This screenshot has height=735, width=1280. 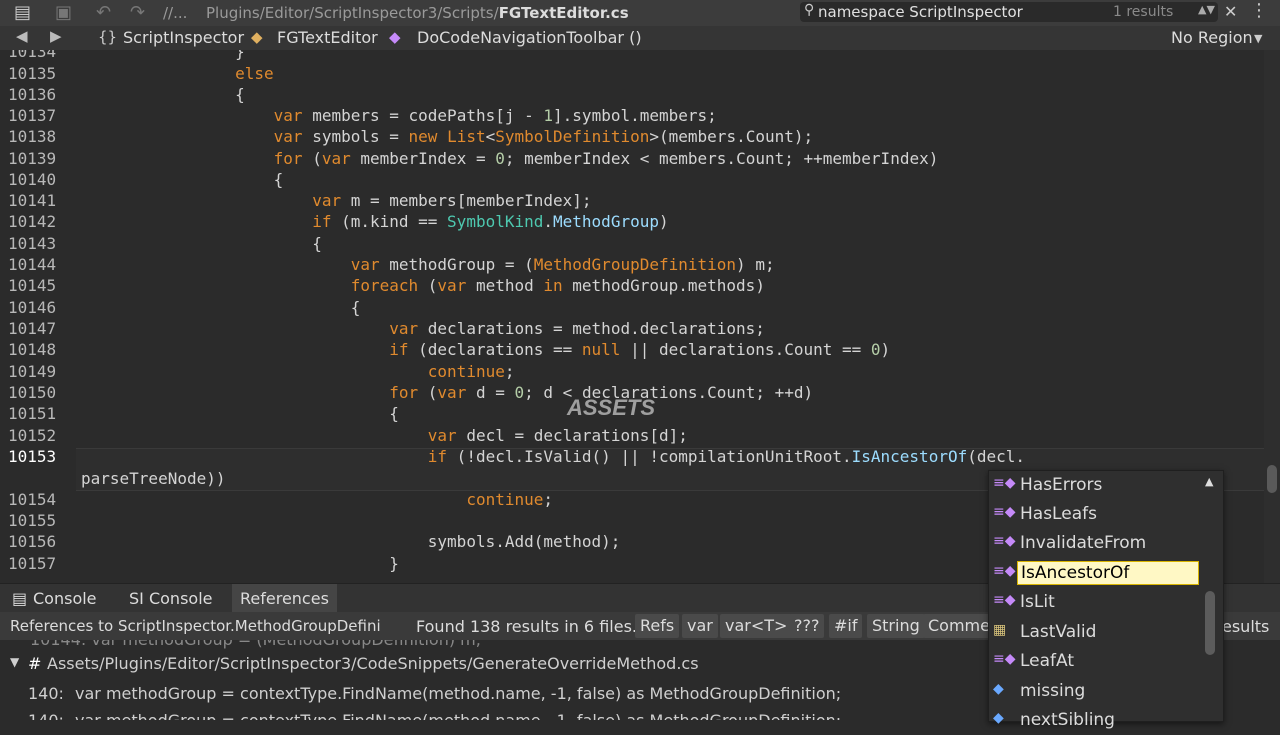 I want to click on menu-icon: ⋮, so click(x=1259, y=10).